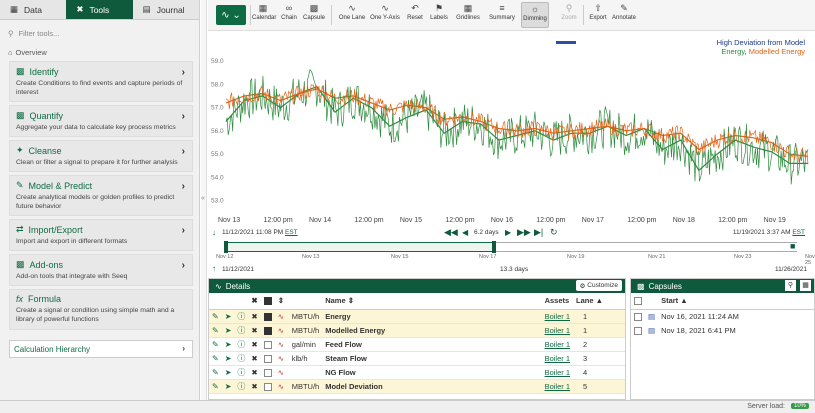 This screenshot has height=413, width=815. Describe the element at coordinates (417, 316) in the screenshot. I see `table-row: ✎ ➤ ⓘ ✖ ∿ MBTU/h Energy Boiler 11` at that location.